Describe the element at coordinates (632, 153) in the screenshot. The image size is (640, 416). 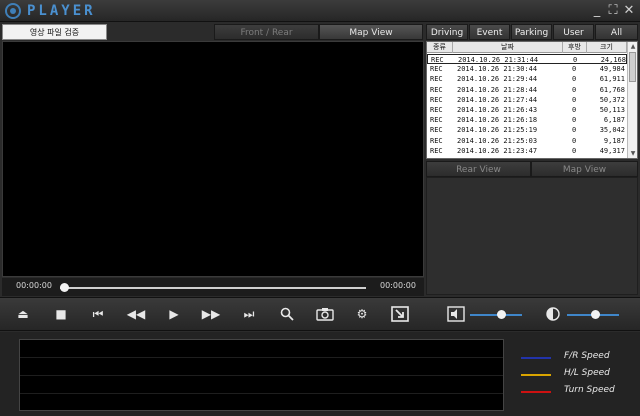
I see `scroll-down-icon: ▼` at that location.